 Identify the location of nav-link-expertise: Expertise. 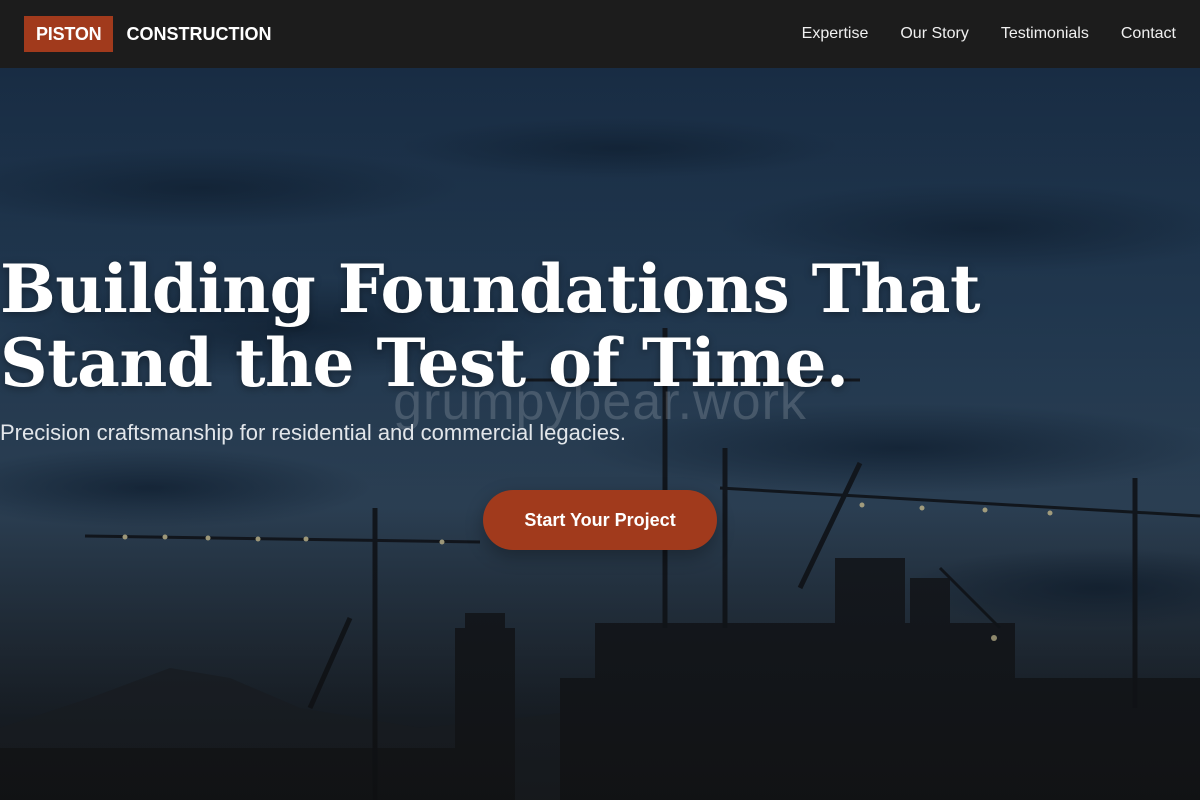
(835, 34).